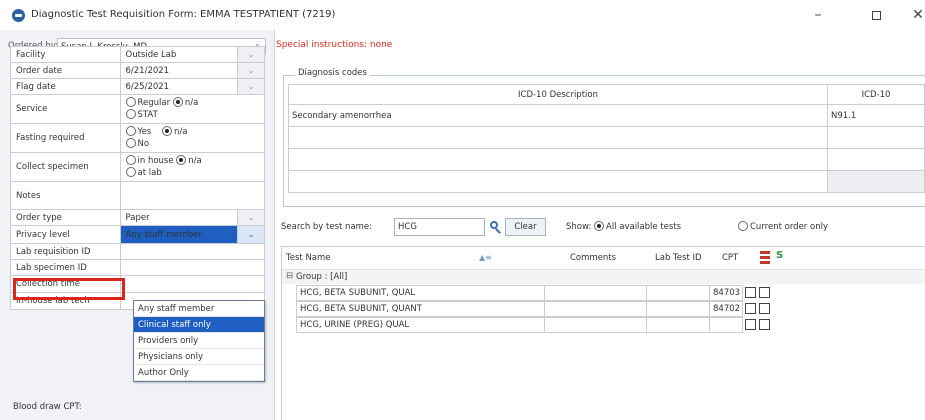 This screenshot has width=925, height=420. Describe the element at coordinates (765, 257) in the screenshot. I see `flag-icon` at that location.